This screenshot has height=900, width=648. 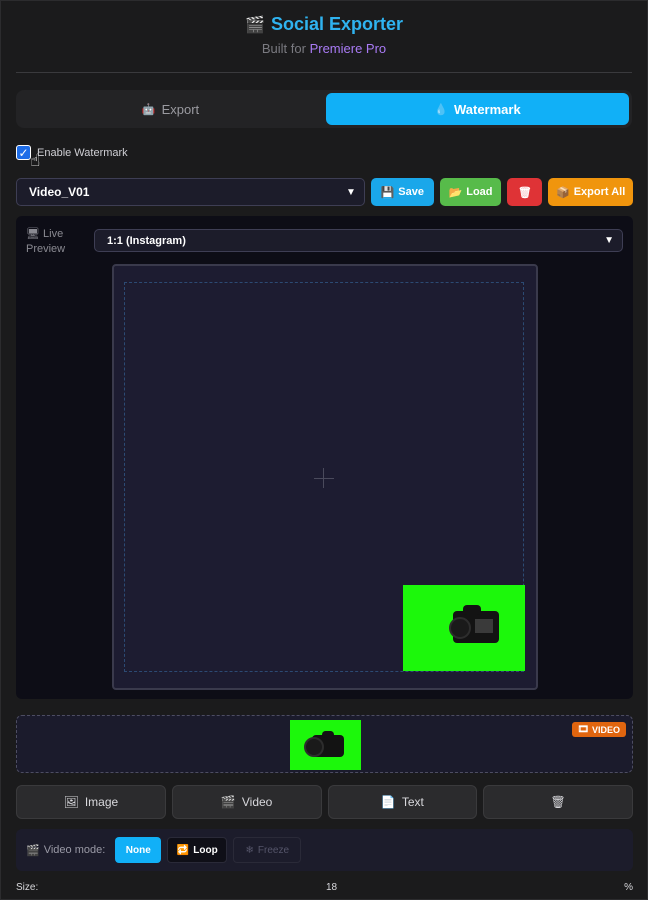 I want to click on video-source-label: Video, so click(x=257, y=802).